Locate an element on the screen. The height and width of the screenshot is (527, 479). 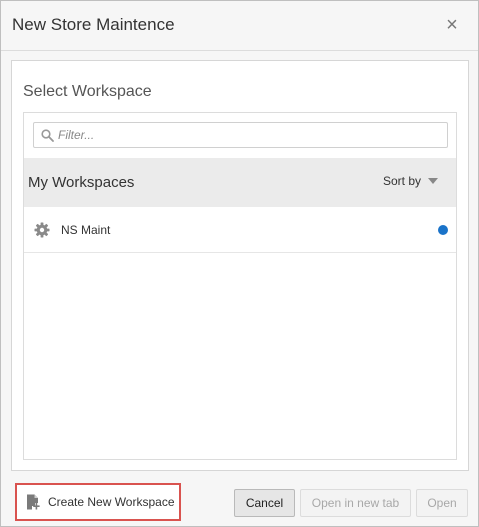
filter-field is located at coordinates (240, 135).